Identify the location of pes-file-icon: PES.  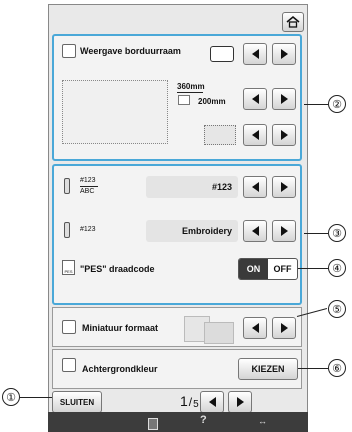
(68, 267).